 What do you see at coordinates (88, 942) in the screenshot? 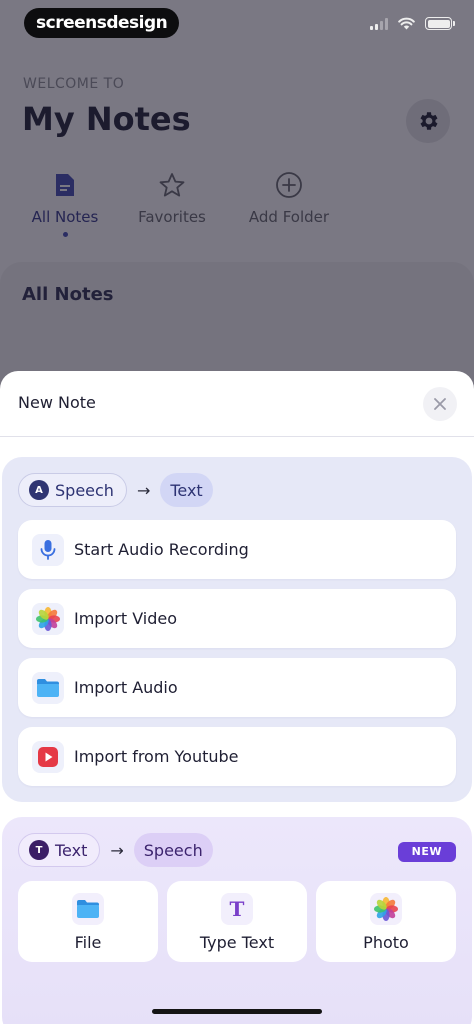
I see `tile-label: File` at bounding box center [88, 942].